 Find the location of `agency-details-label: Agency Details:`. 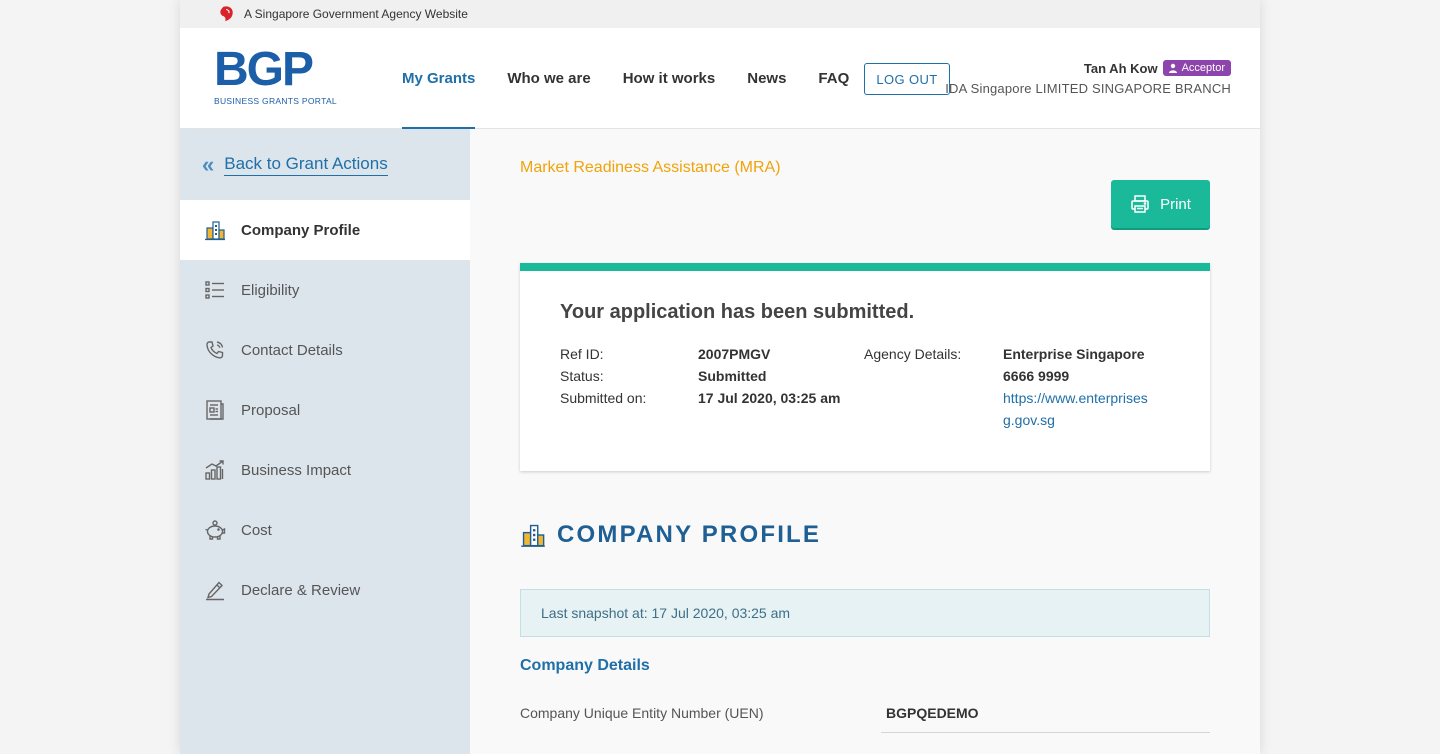

agency-details-label: Agency Details: is located at coordinates (913, 354).